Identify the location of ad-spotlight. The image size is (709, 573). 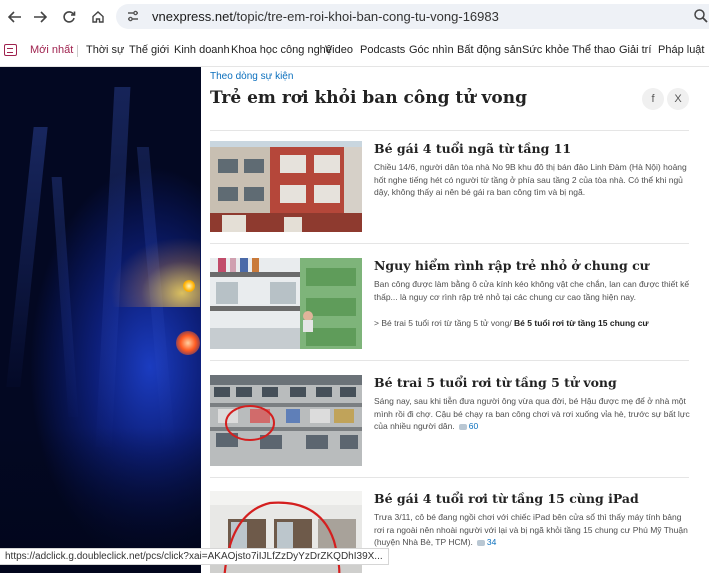
(155, 272).